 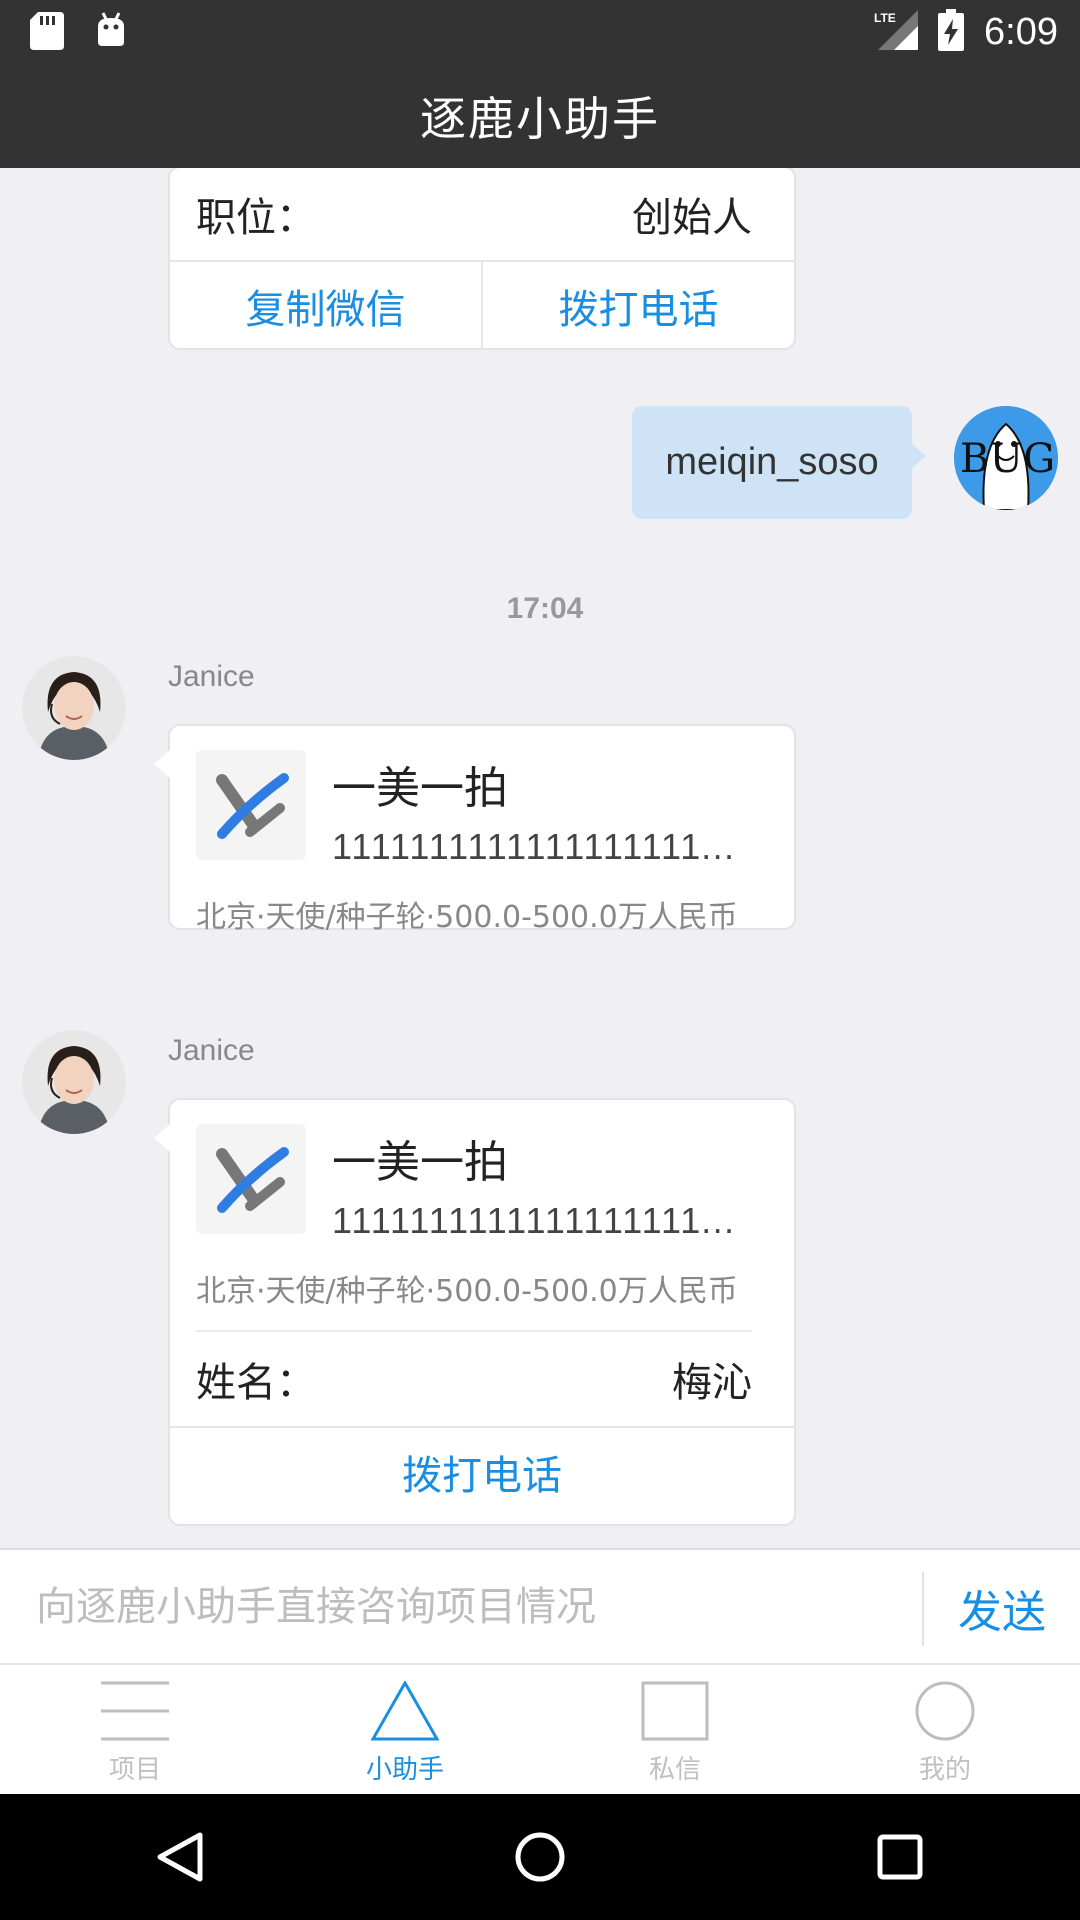 What do you see at coordinates (951, 32) in the screenshot?
I see `battery-charging-icon` at bounding box center [951, 32].